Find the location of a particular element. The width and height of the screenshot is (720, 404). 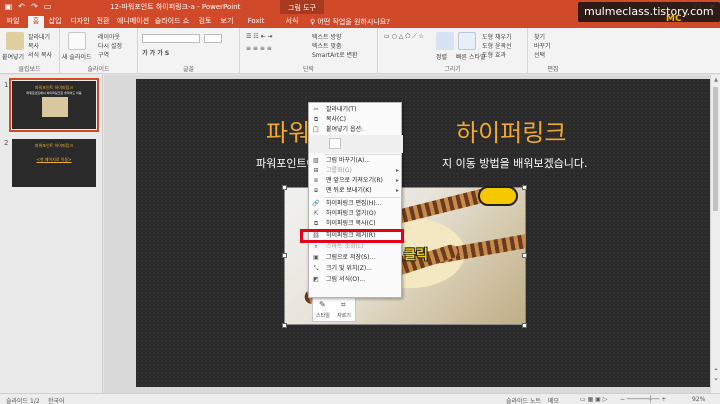

mini-crop-label: 자르기 is located at coordinates (344, 315).